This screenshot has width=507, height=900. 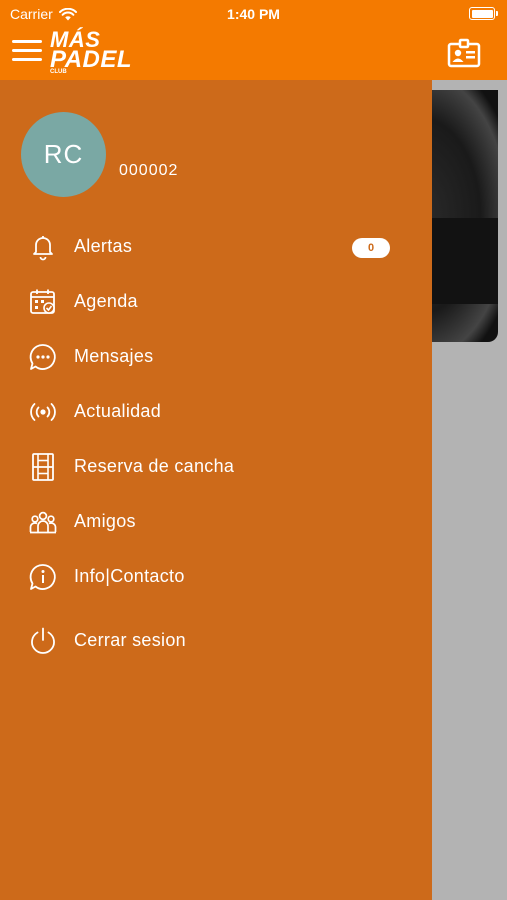 What do you see at coordinates (43, 522) in the screenshot?
I see `group-icon` at bounding box center [43, 522].